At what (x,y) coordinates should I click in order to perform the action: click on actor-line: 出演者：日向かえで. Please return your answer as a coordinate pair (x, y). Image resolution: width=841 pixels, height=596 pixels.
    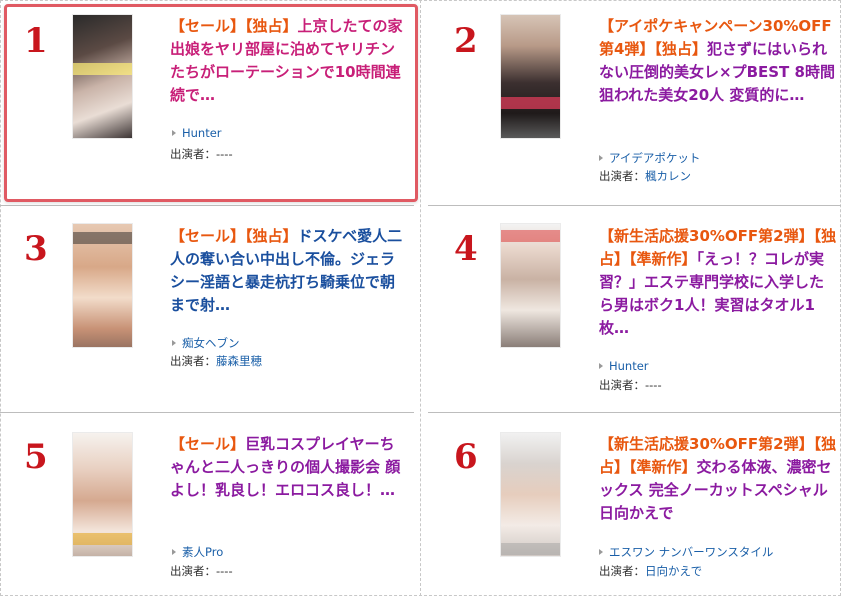
    Looking at the image, I should click on (650, 571).